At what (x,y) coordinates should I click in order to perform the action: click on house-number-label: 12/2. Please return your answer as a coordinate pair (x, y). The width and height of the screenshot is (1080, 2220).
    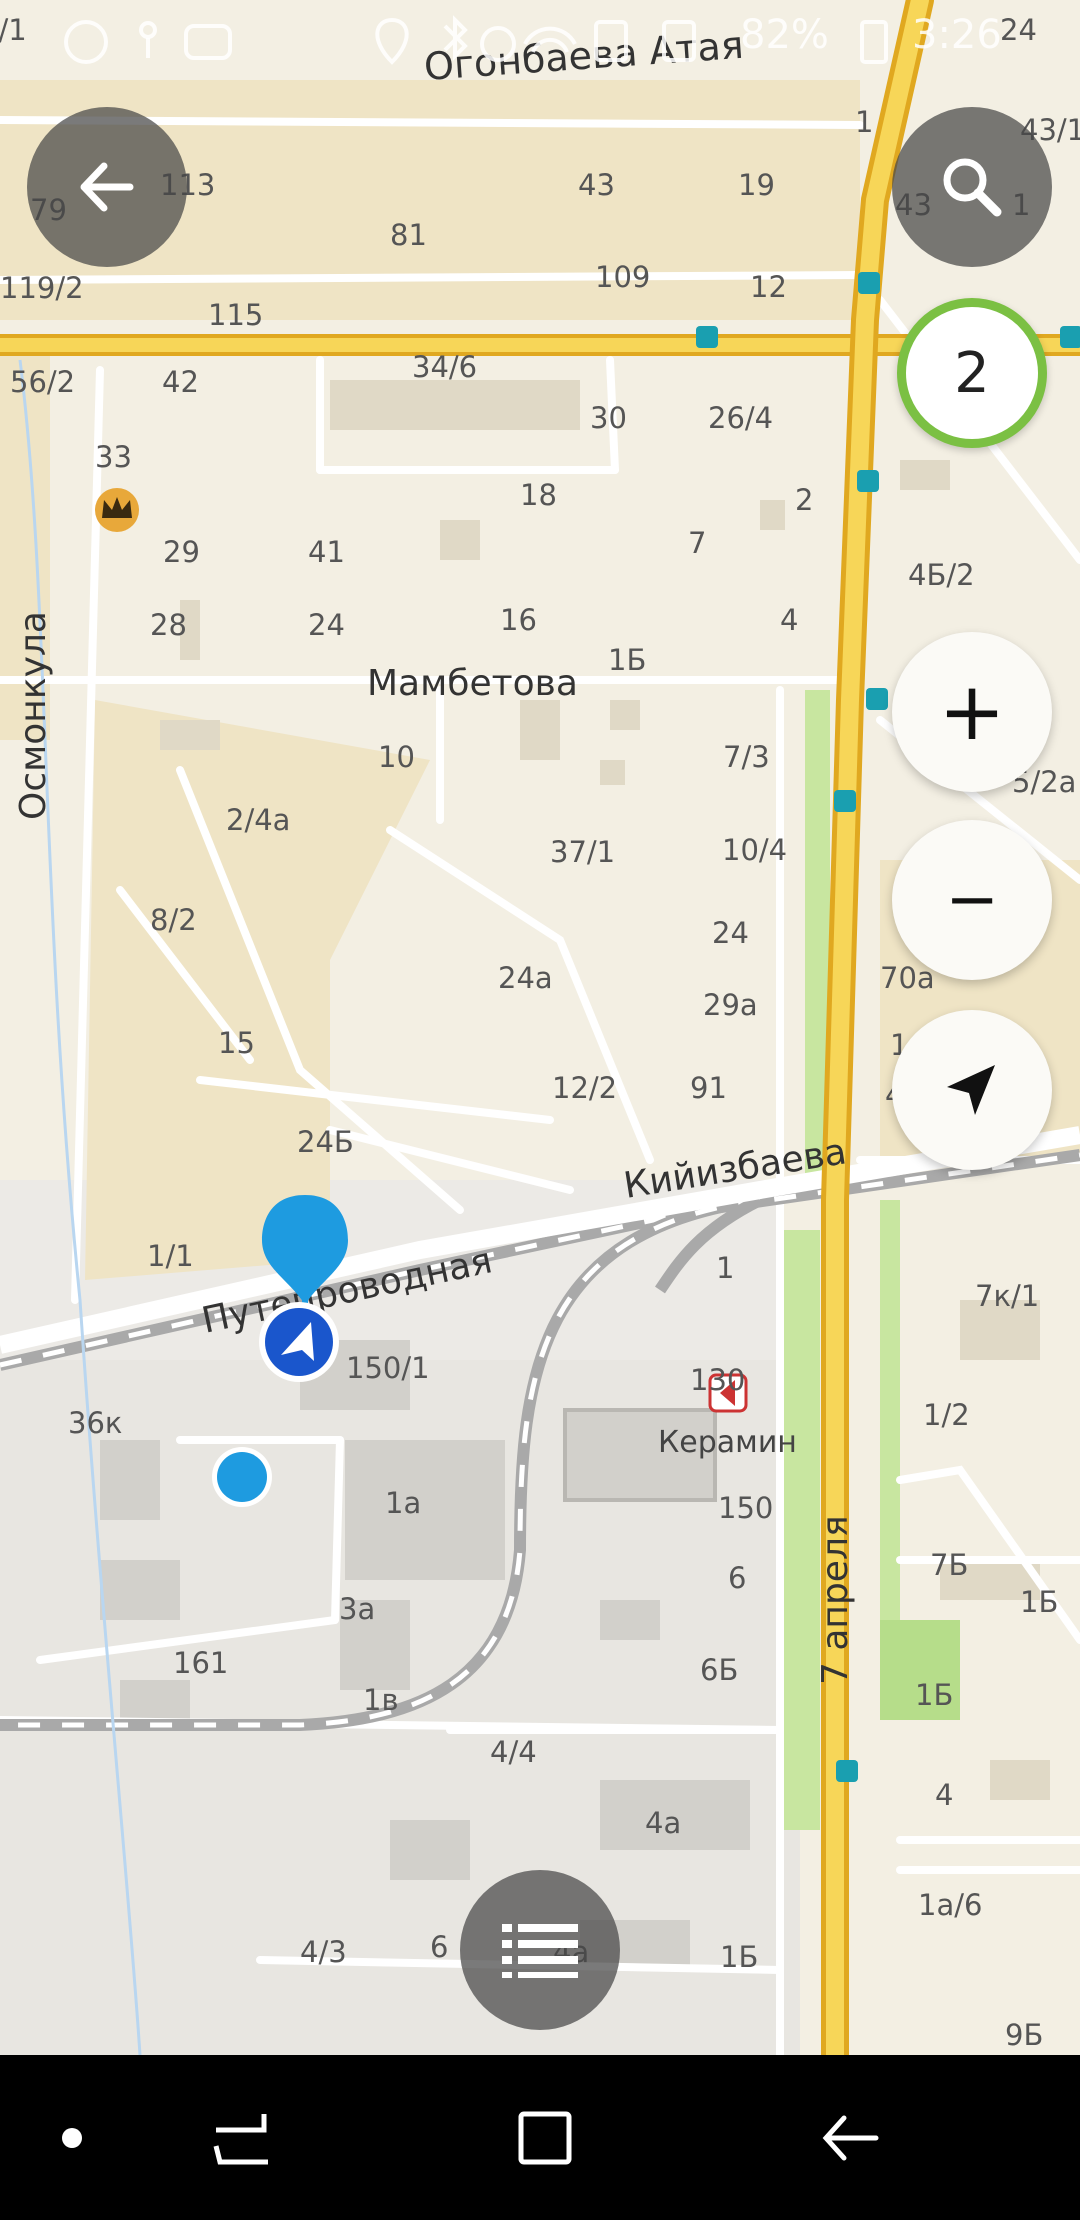
    Looking at the image, I should click on (584, 1088).